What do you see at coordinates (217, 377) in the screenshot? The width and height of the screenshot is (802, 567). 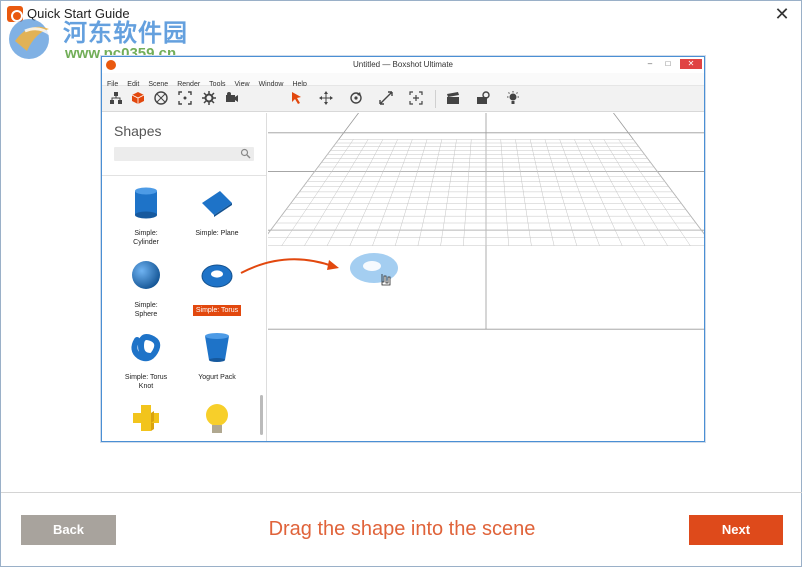 I see `shape-label: Yogurt Pack` at bounding box center [217, 377].